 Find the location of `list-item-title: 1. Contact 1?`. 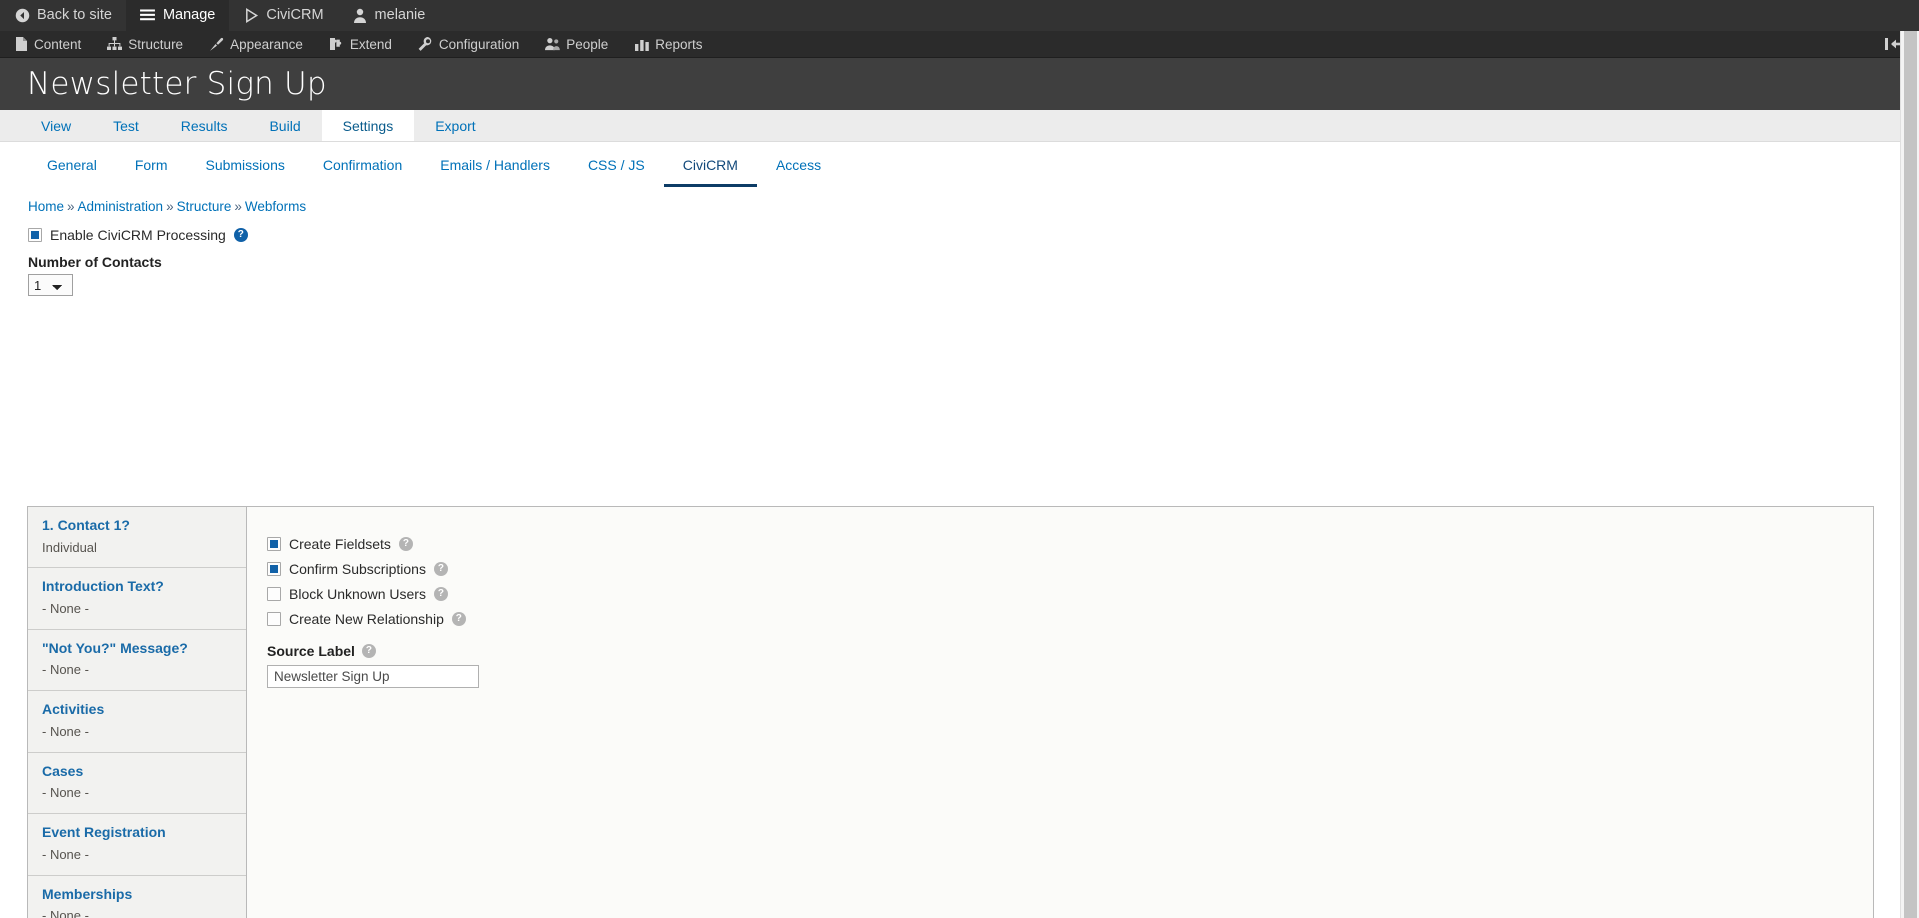

list-item-title: 1. Contact 1? is located at coordinates (86, 525).